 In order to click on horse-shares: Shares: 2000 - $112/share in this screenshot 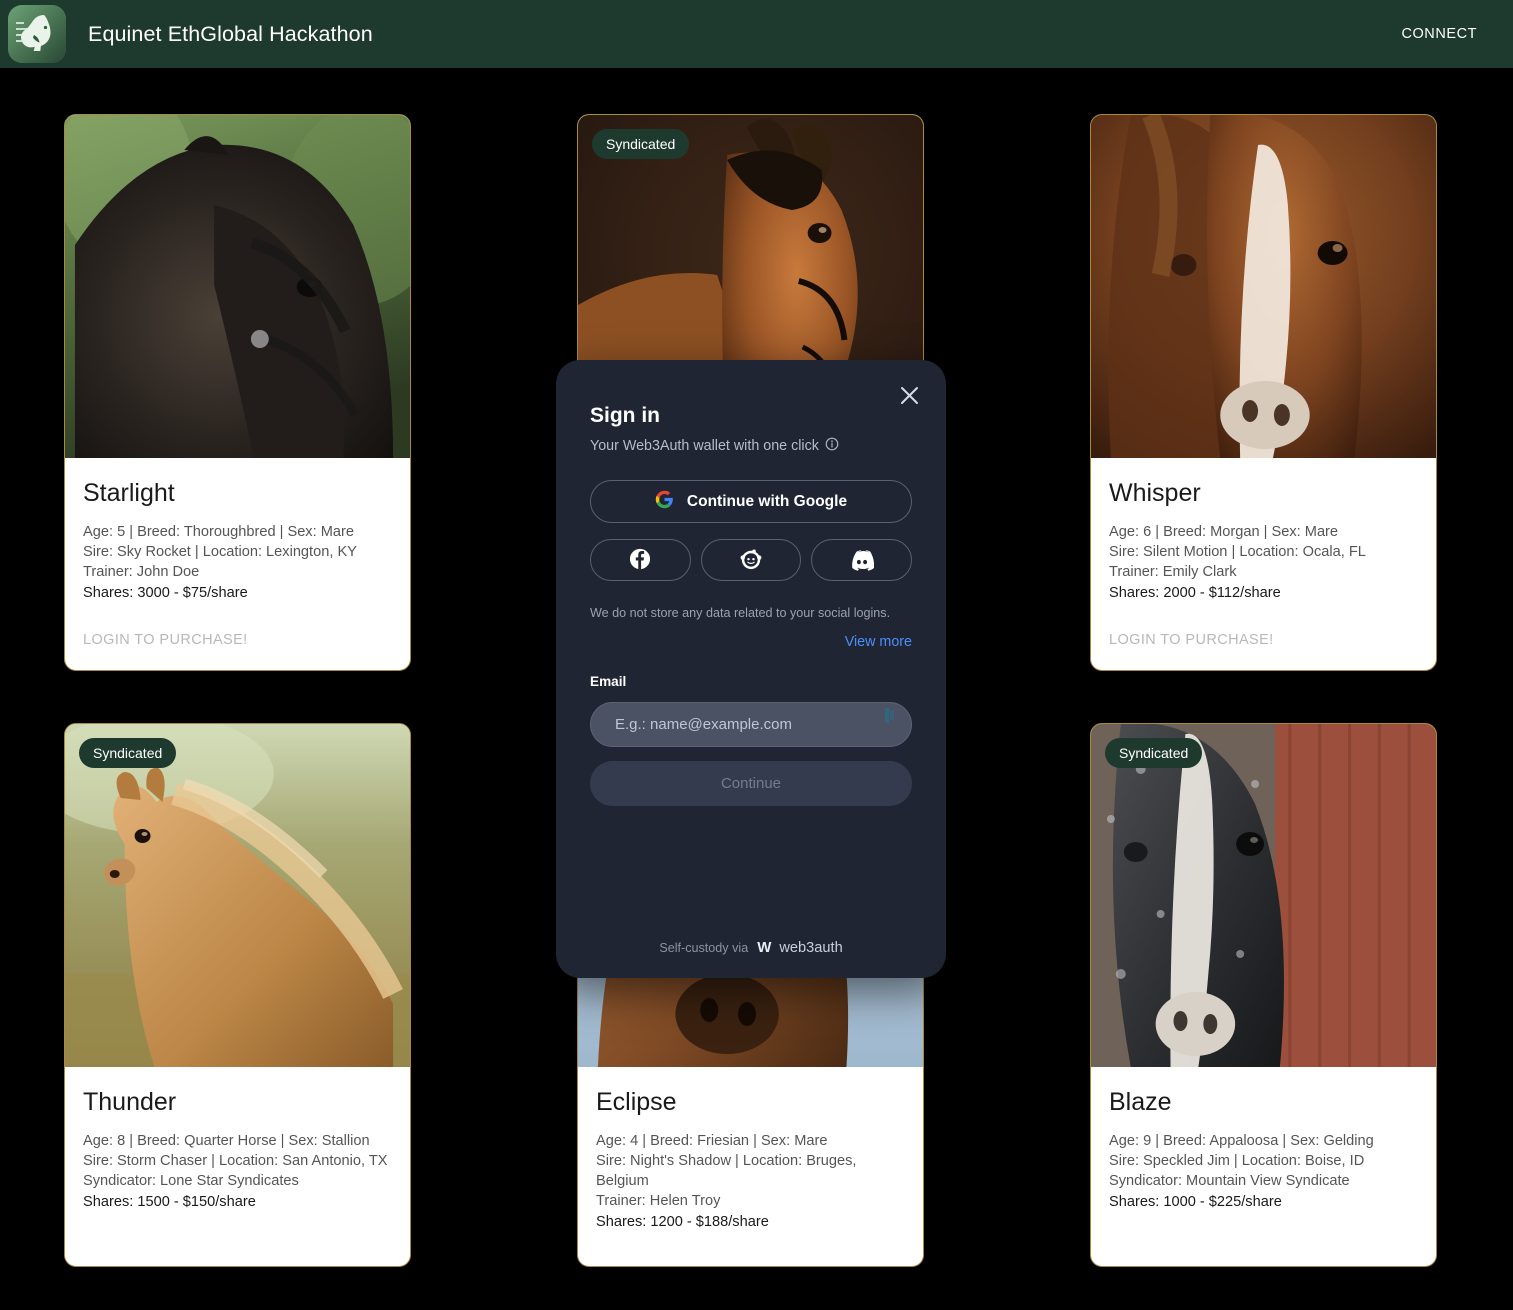, I will do `click(1195, 593)`.